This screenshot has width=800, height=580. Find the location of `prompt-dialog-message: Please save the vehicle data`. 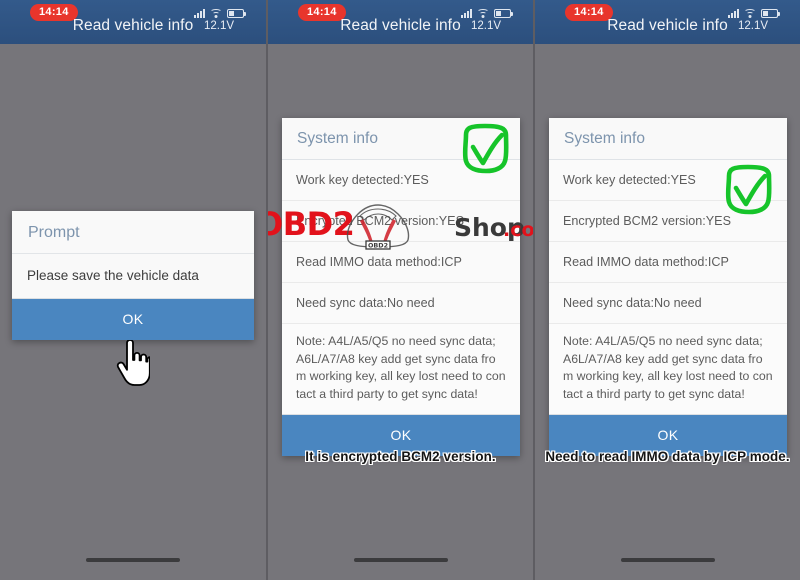

prompt-dialog-message: Please save the vehicle data is located at coordinates (133, 276).